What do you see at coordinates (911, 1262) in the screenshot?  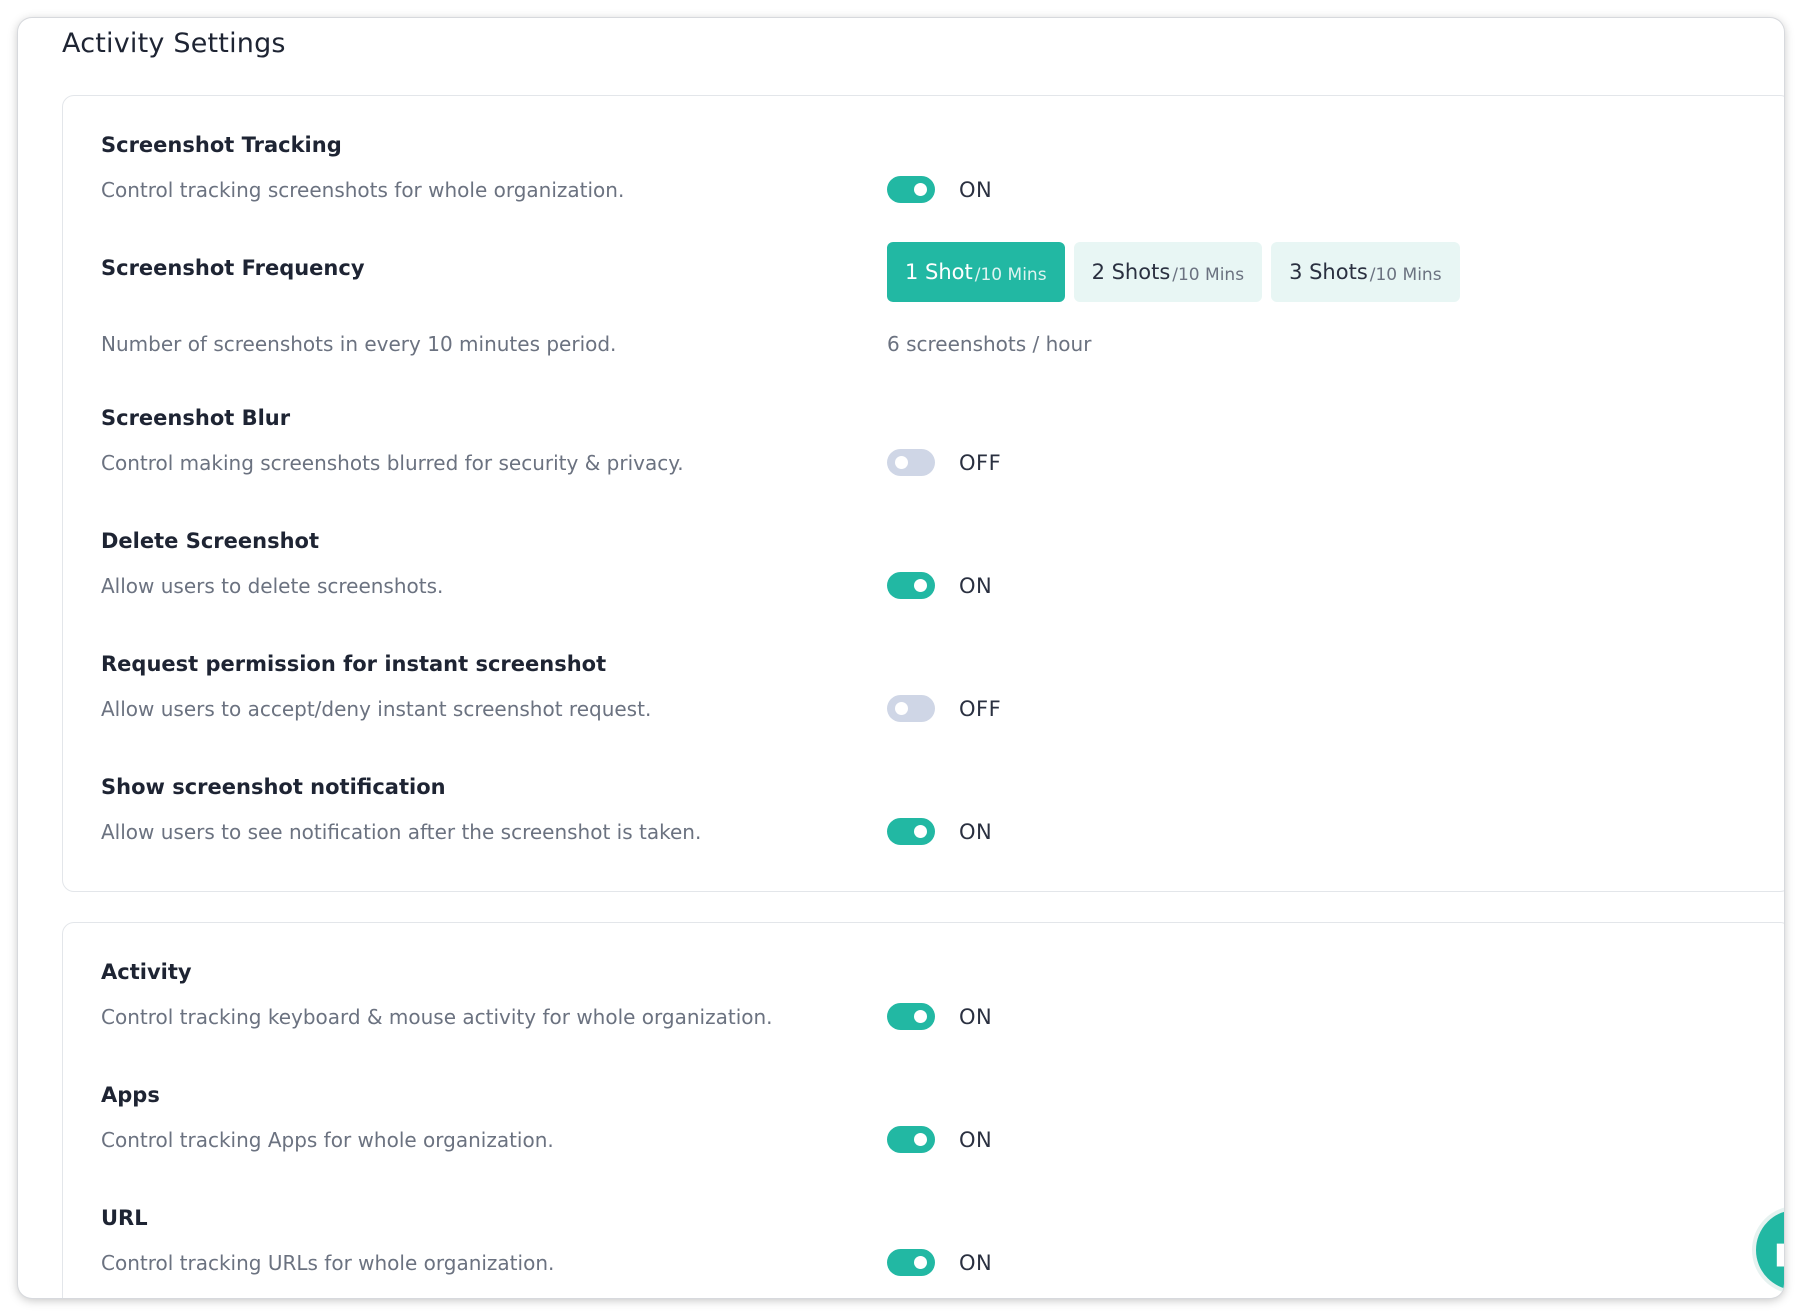 I see `url-toggle` at bounding box center [911, 1262].